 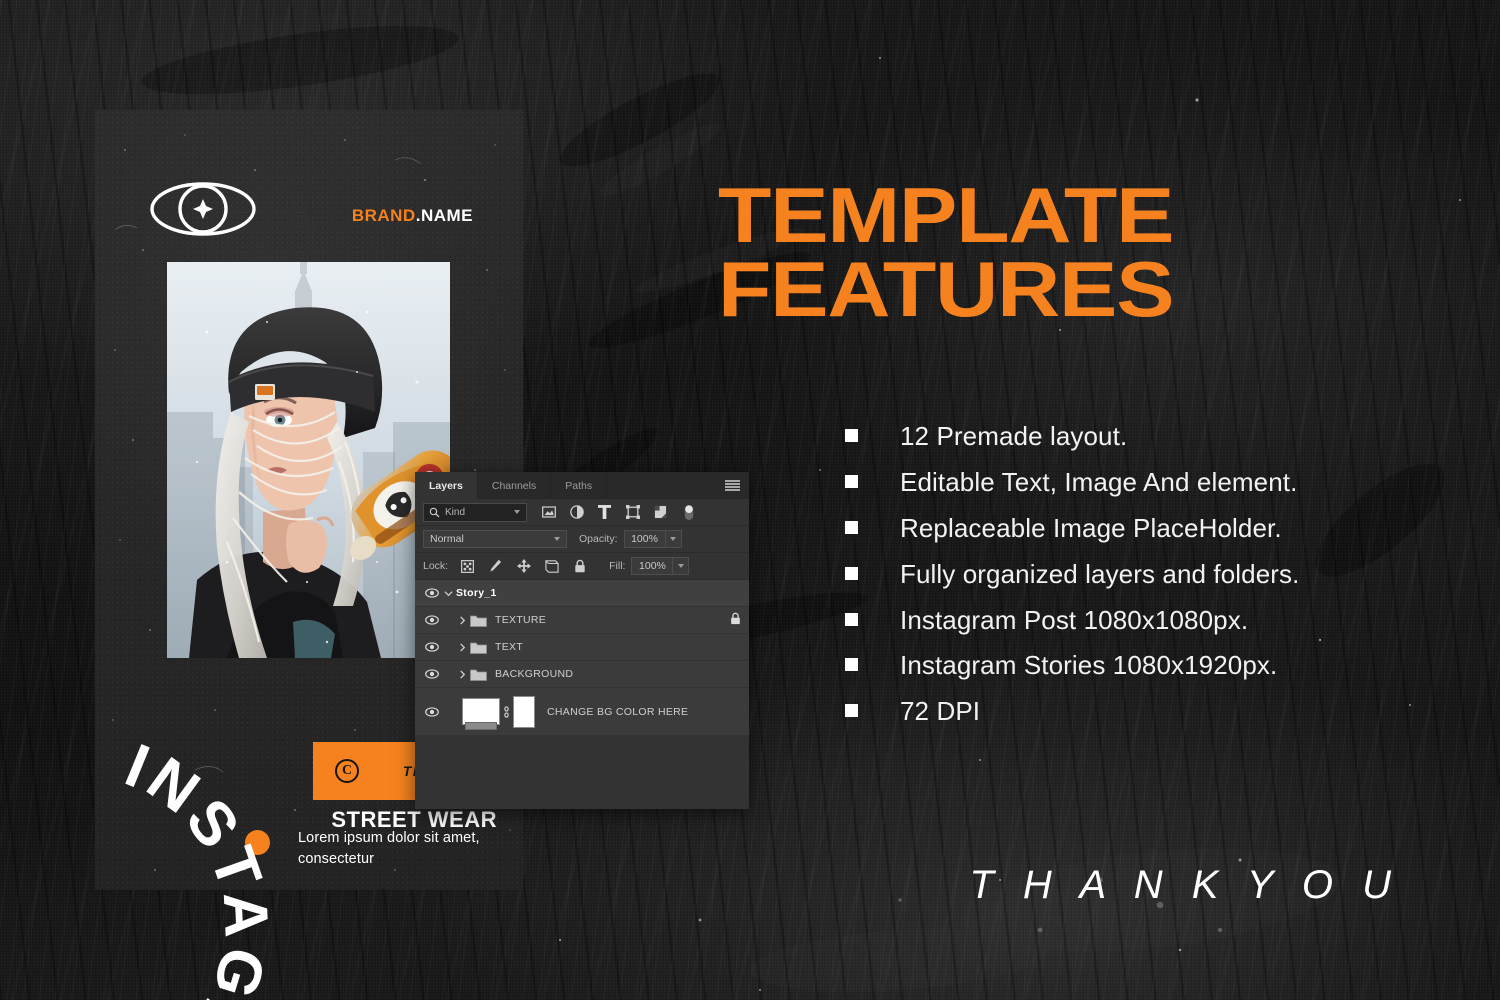 I want to click on adjustment-layer-filter-icon, so click(x=576, y=512).